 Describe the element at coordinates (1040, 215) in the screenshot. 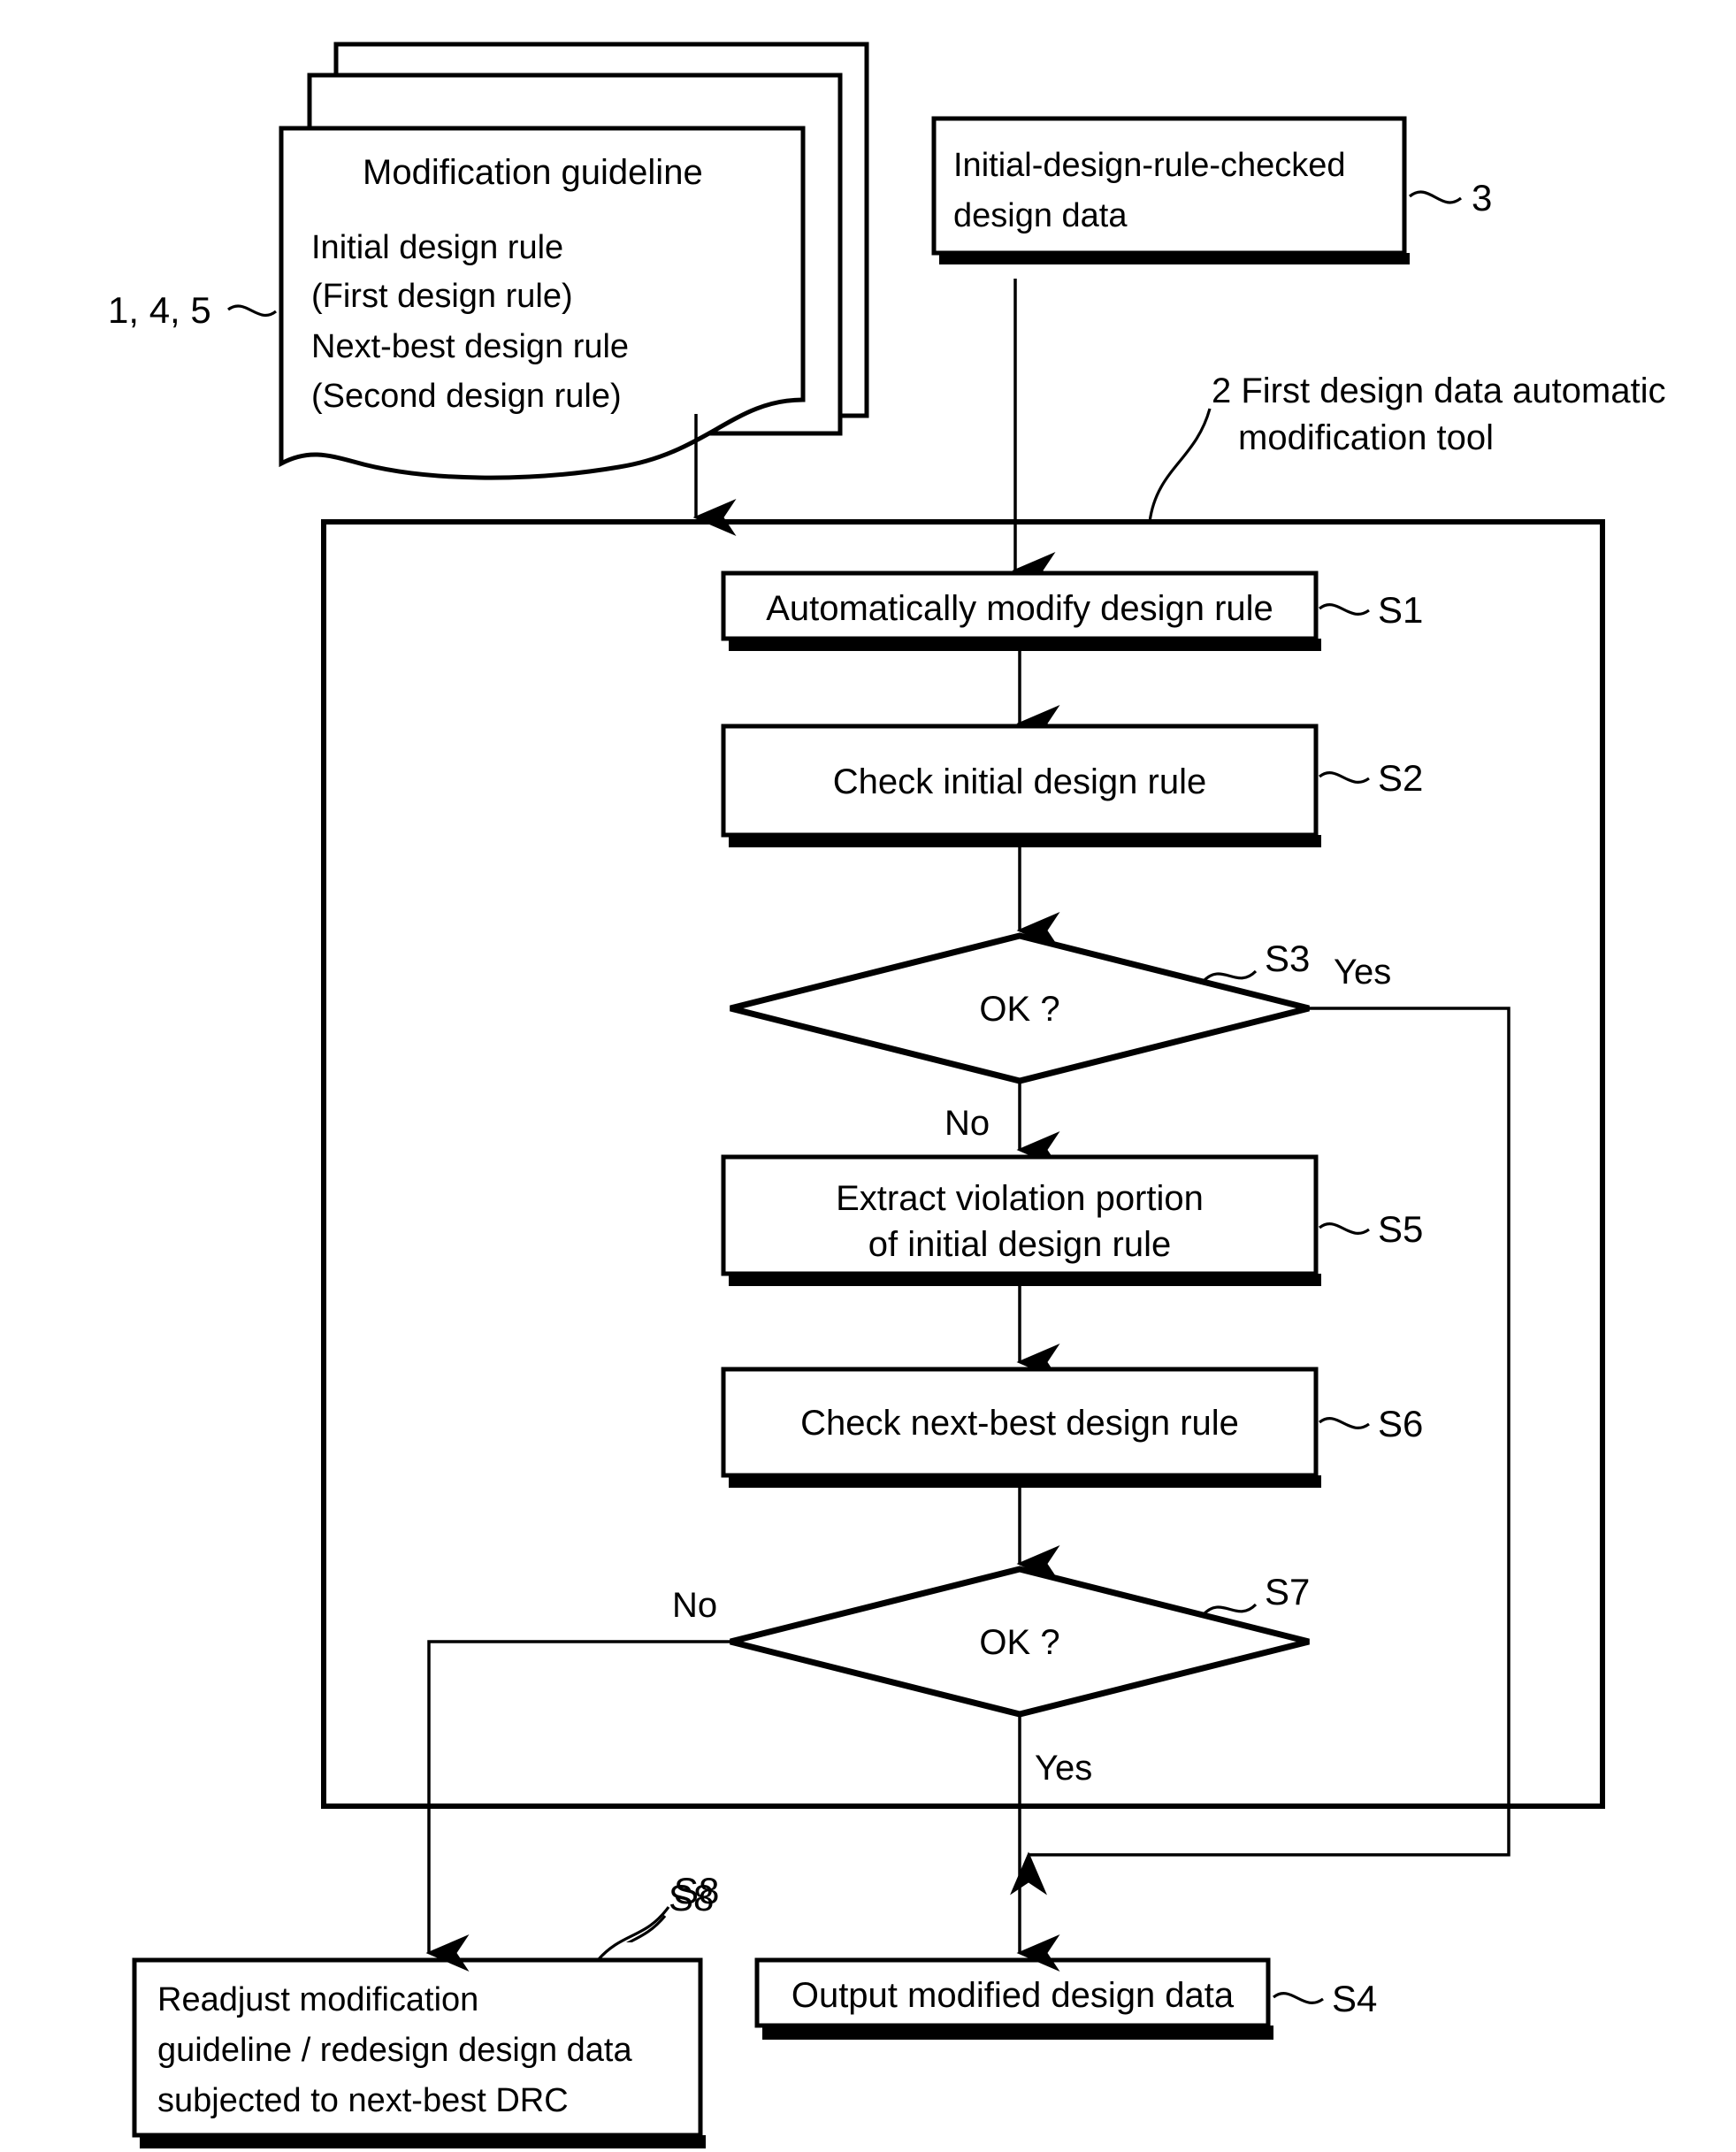

I see `input-text-2: design data` at that location.